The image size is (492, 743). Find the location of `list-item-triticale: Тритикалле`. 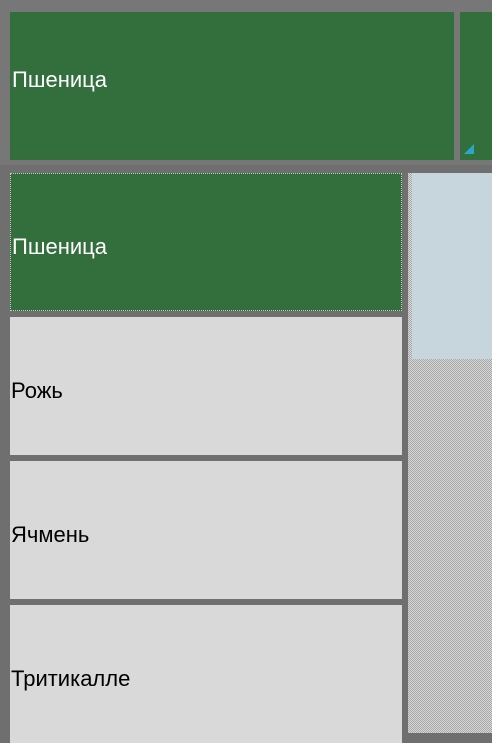

list-item-triticale: Тритикалле is located at coordinates (206, 674).